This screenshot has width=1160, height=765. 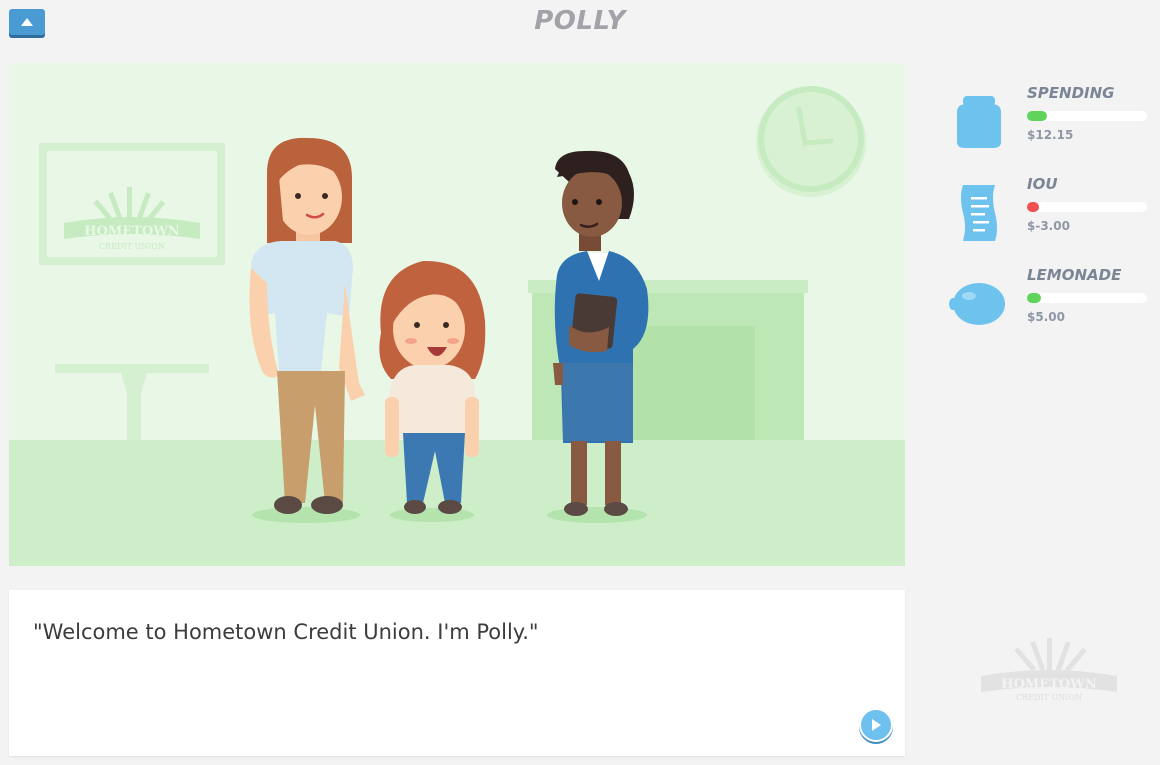 I want to click on sign-text-line1: HOMETOWN, so click(x=132, y=231).